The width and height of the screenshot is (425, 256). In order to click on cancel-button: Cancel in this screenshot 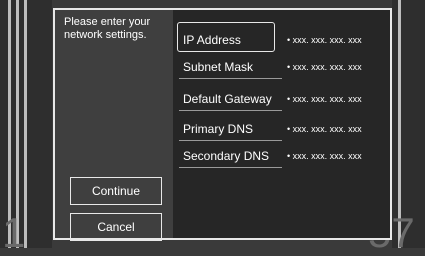, I will do `click(116, 227)`.